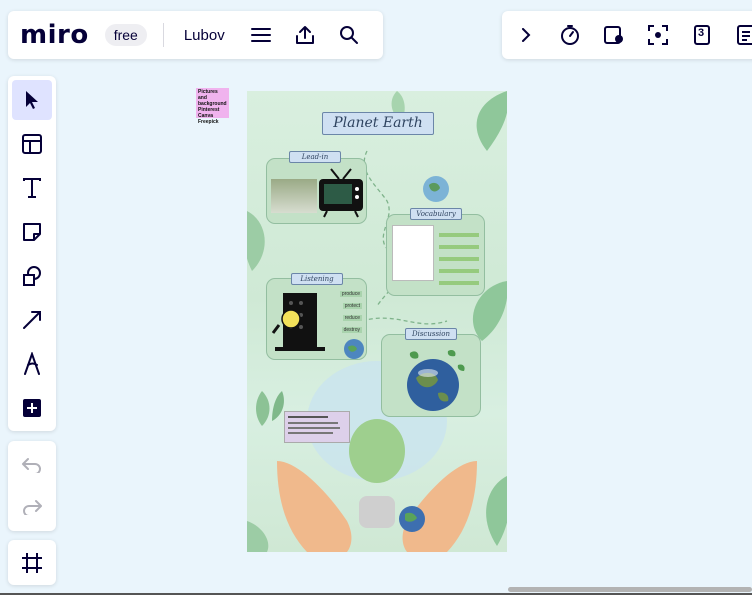 The image size is (752, 595). What do you see at coordinates (350, 294) in the screenshot?
I see `listening-word: produce` at bounding box center [350, 294].